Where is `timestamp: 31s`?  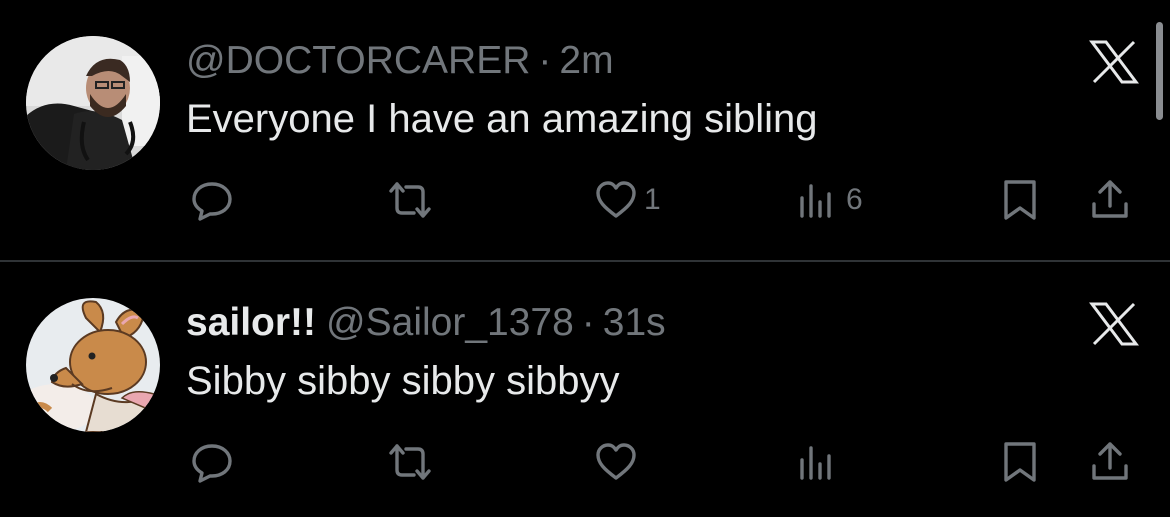 timestamp: 31s is located at coordinates (634, 322).